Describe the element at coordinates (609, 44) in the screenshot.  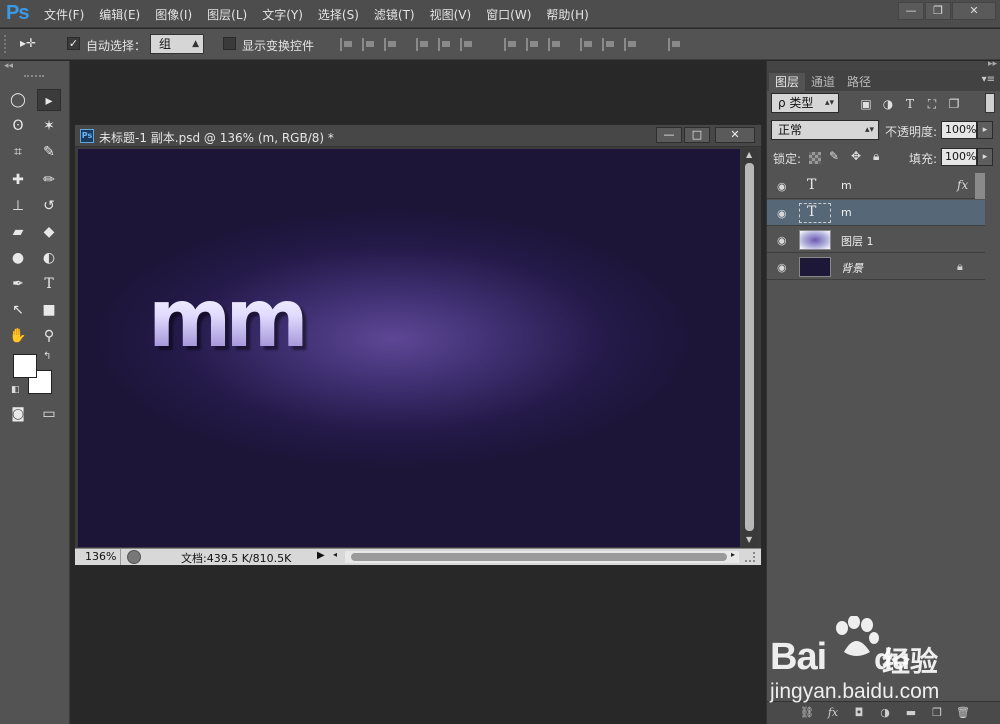
I see `distribute-hcenter-icon` at that location.